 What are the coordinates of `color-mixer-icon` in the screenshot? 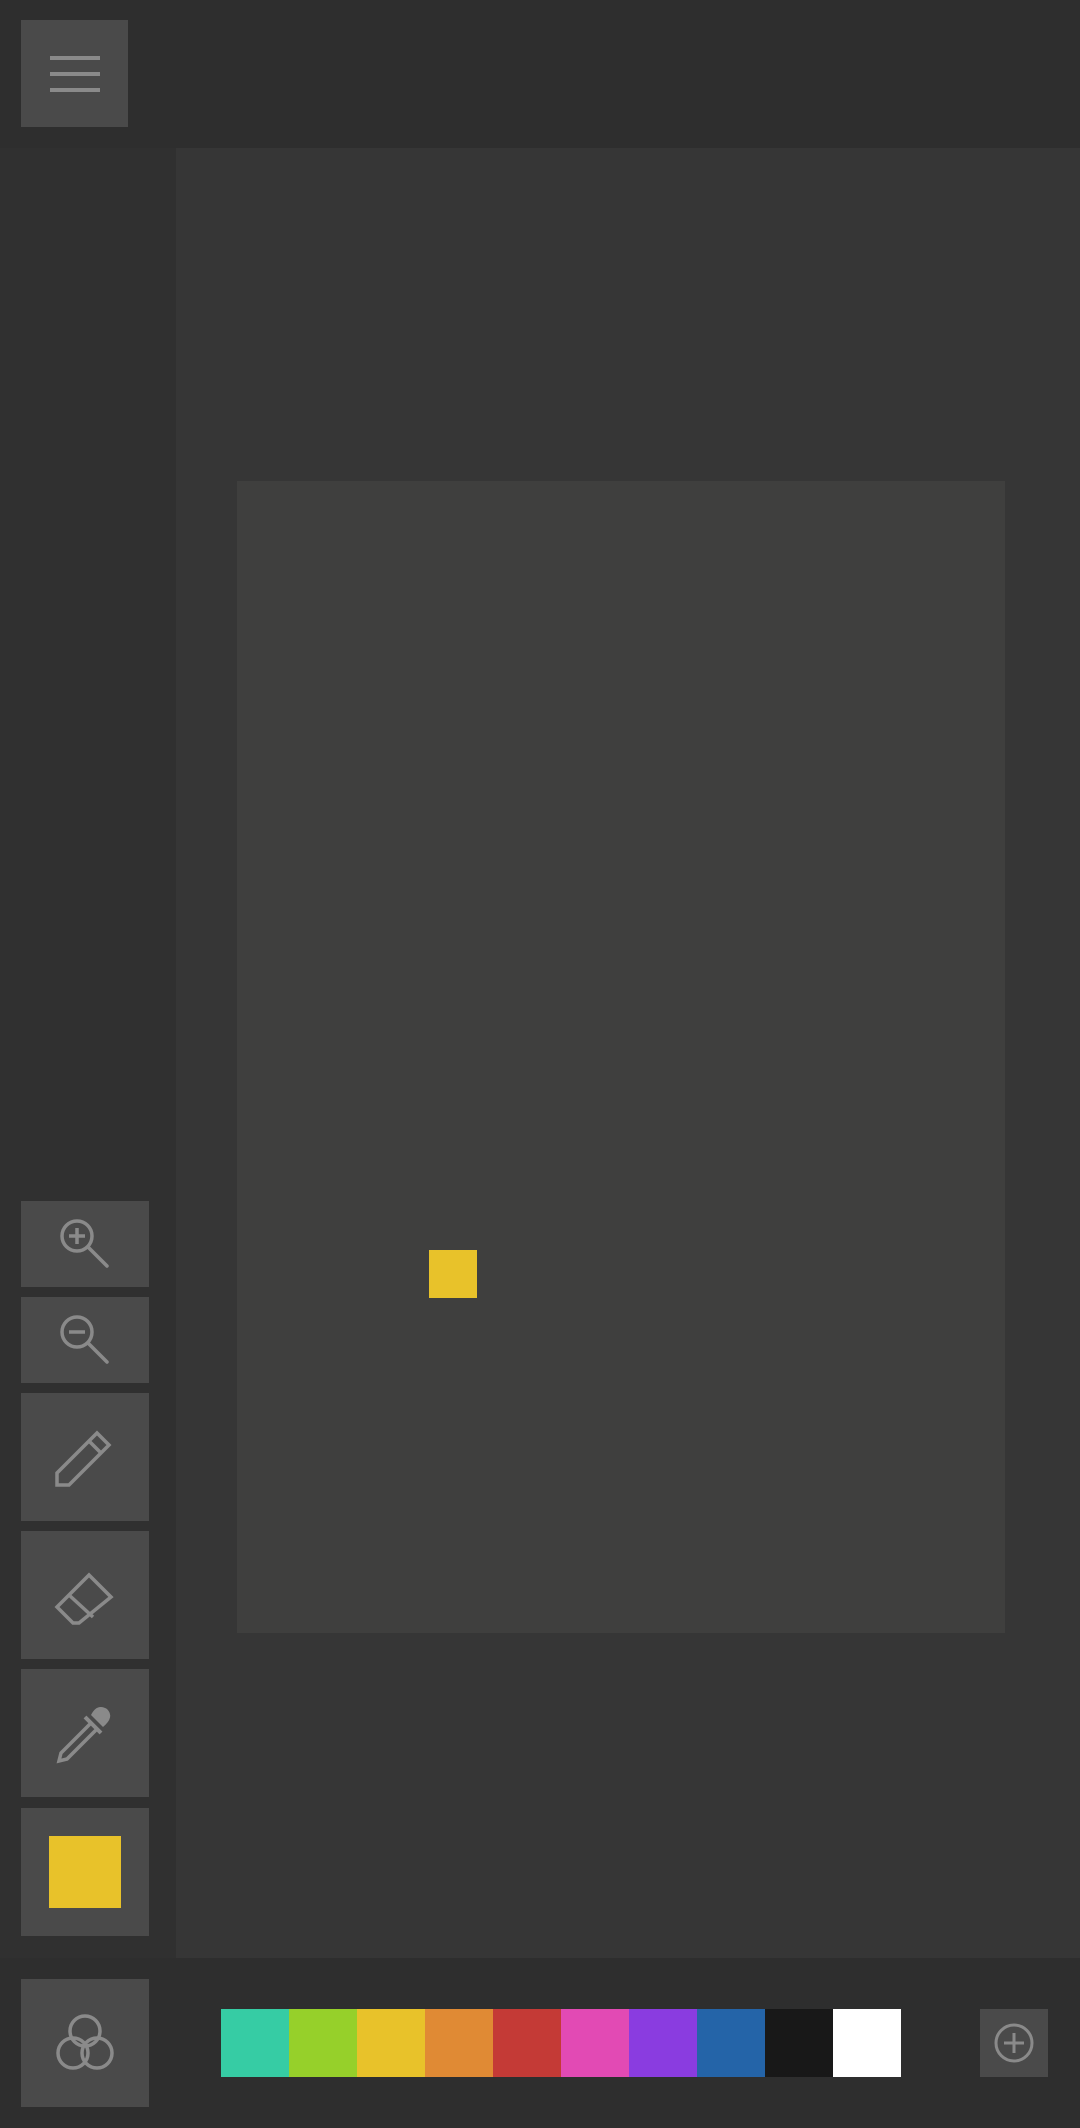 It's located at (85, 2042).